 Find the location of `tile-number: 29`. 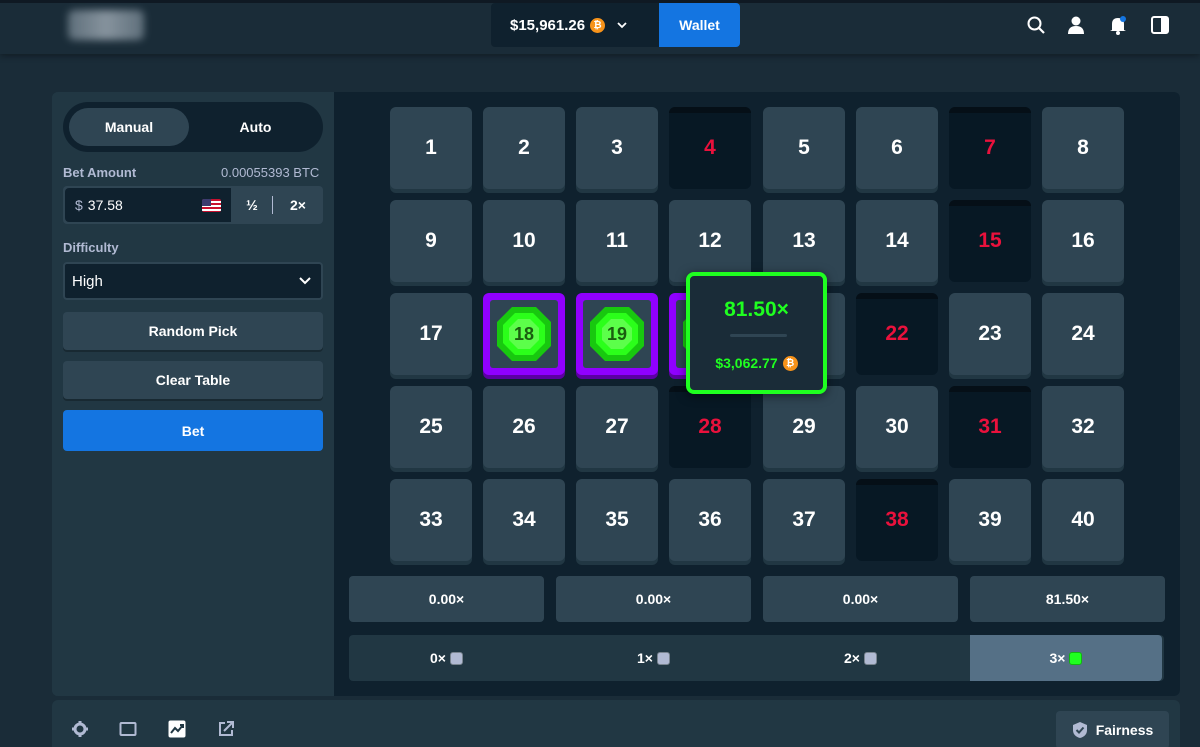

tile-number: 29 is located at coordinates (804, 426).